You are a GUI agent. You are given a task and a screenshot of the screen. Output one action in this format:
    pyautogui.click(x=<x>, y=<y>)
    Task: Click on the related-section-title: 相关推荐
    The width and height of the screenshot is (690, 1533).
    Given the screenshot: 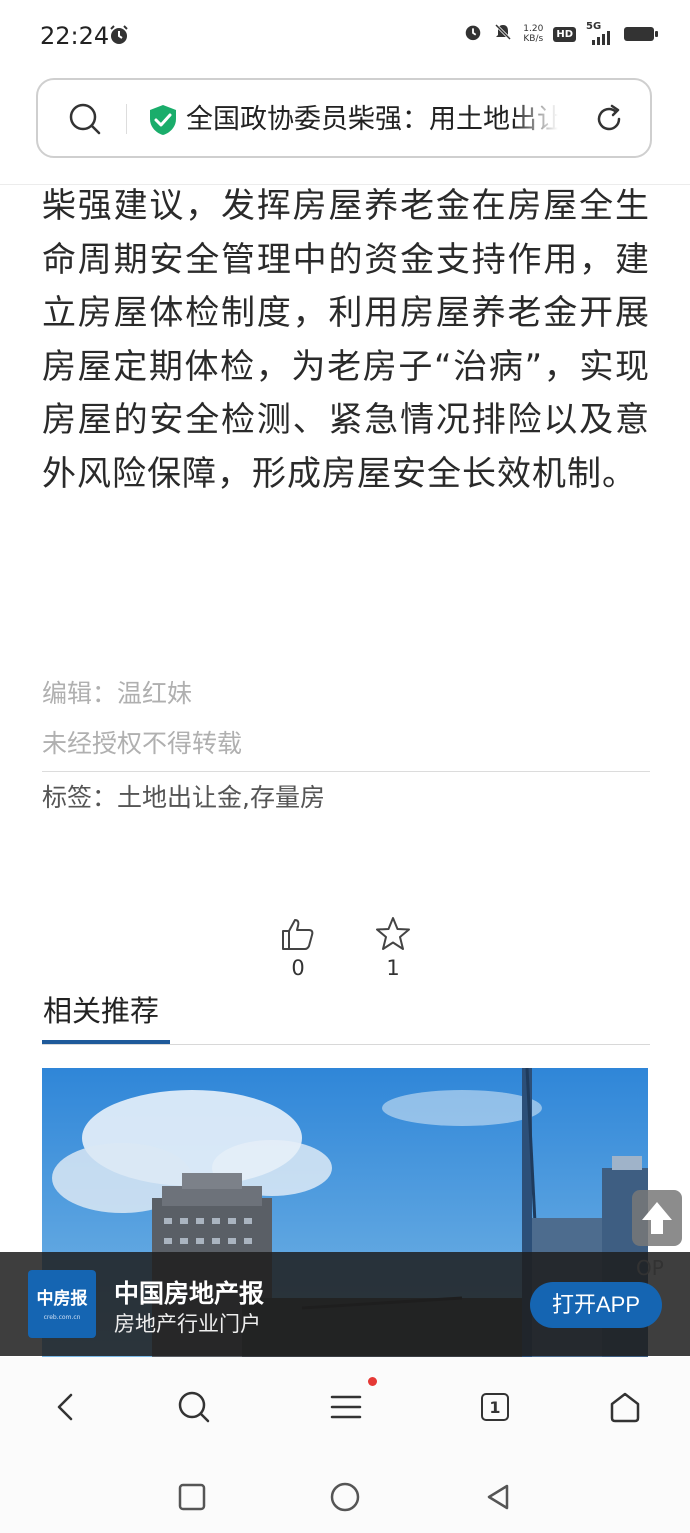 What is the action you would take?
    pyautogui.click(x=101, y=1011)
    